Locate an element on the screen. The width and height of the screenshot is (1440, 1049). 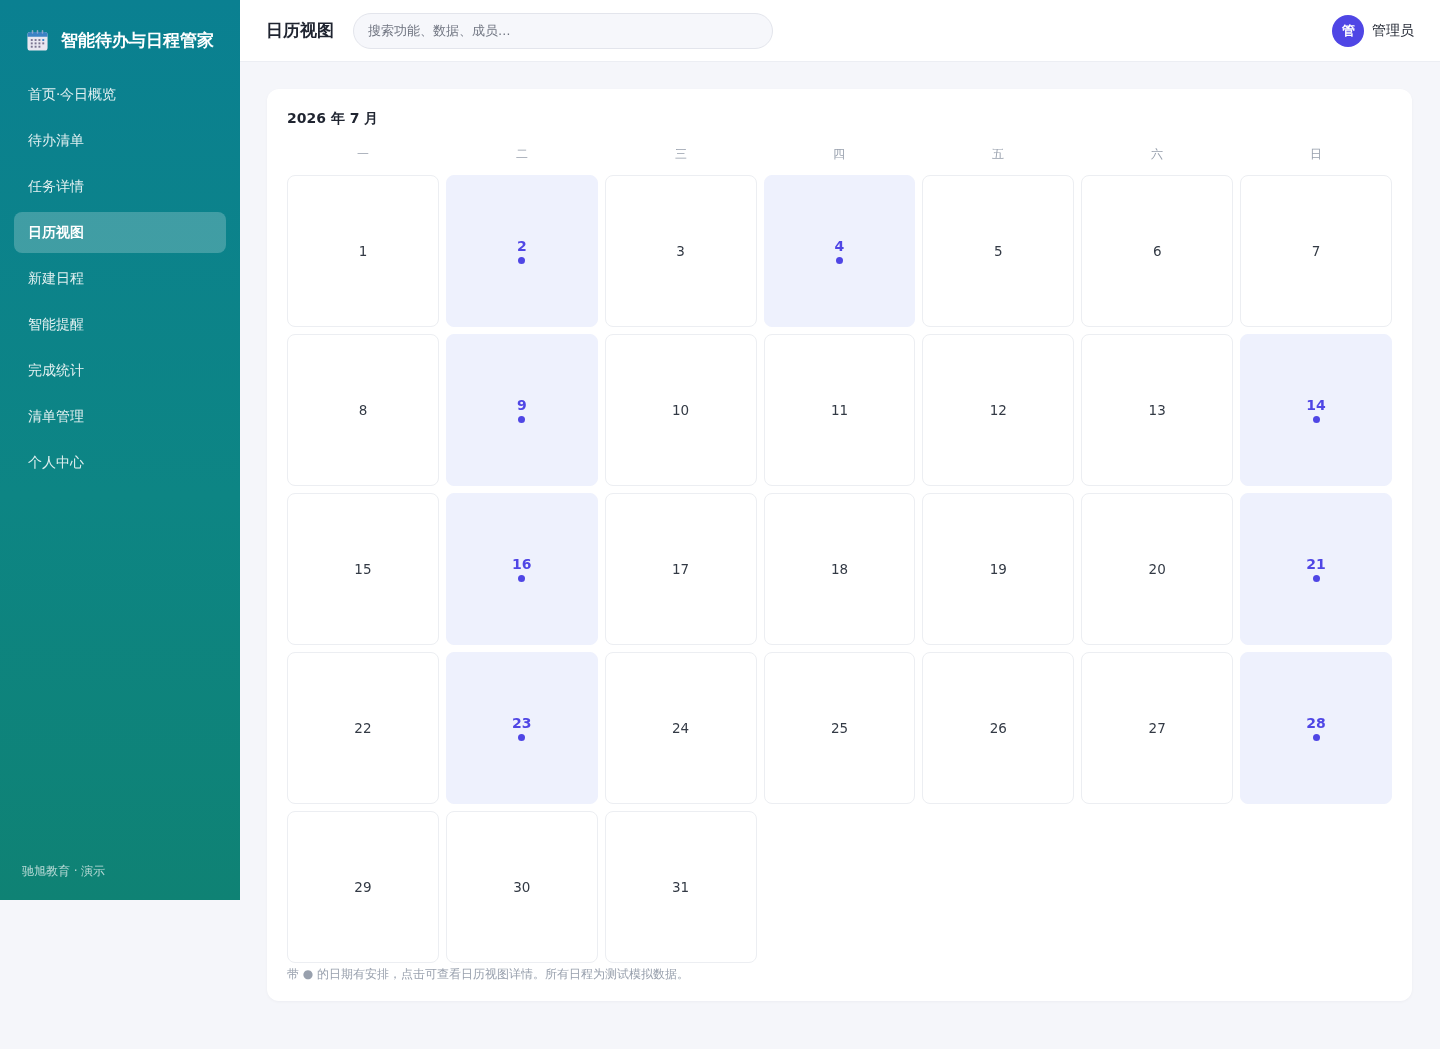
calendar-day: 9 is located at coordinates (521, 410).